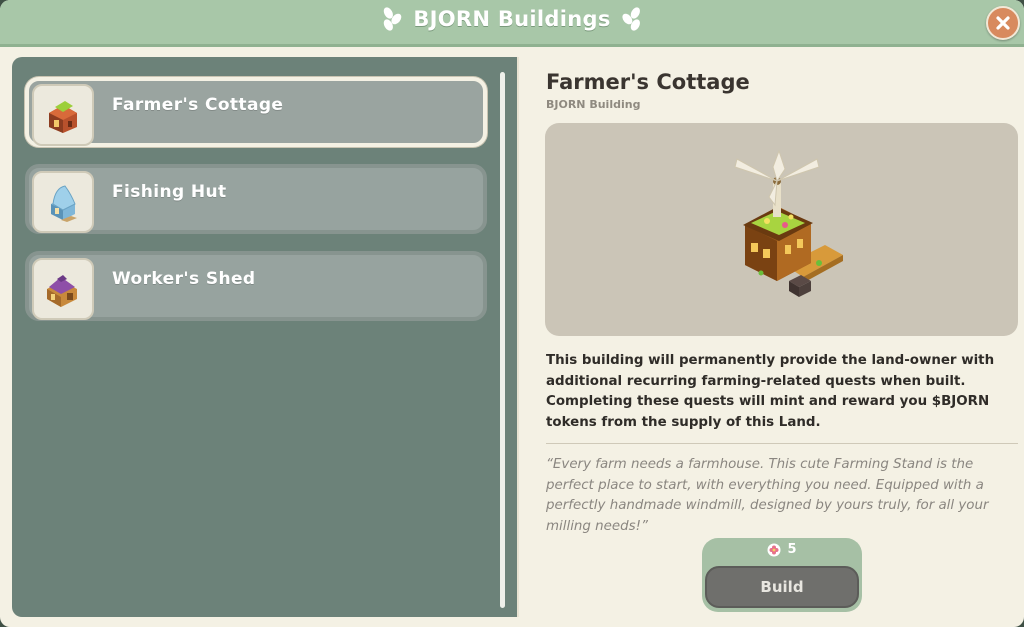 This screenshot has width=1024, height=627. What do you see at coordinates (631, 19) in the screenshot?
I see `leaf-right-icon` at bounding box center [631, 19].